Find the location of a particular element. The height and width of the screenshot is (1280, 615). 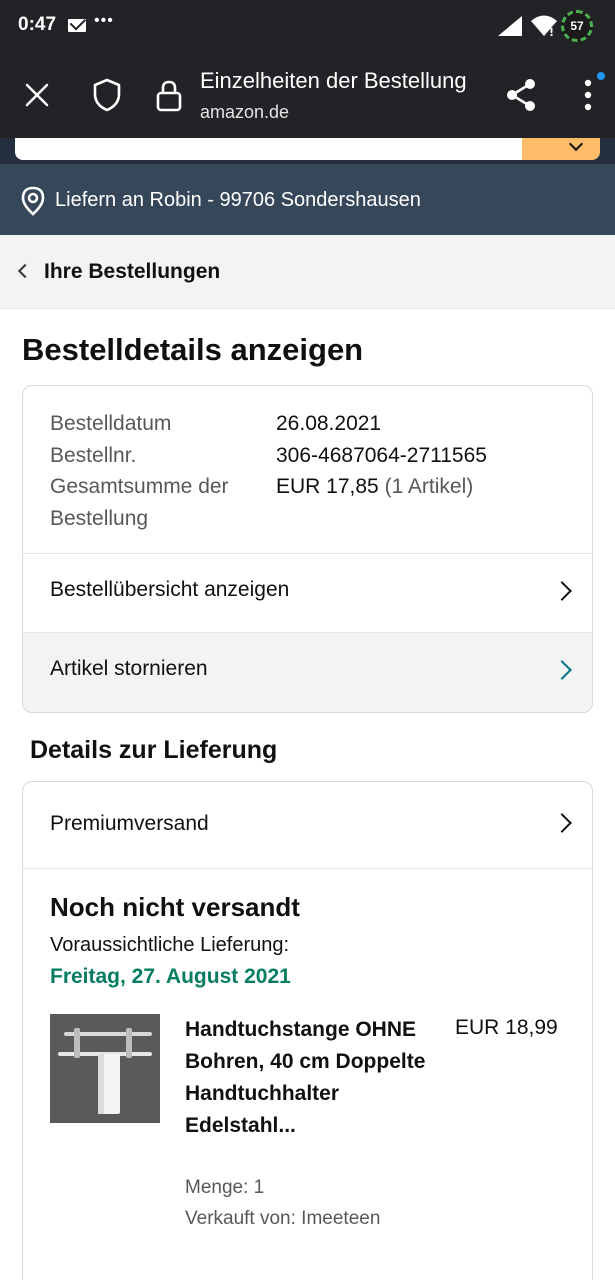

order-number-label: Bestellnr. is located at coordinates (93, 455).